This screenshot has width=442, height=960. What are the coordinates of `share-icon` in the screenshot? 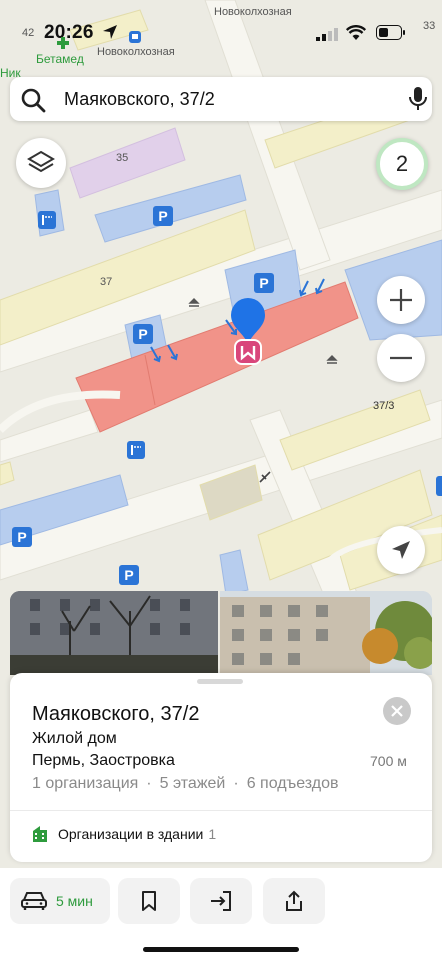 It's located at (294, 900).